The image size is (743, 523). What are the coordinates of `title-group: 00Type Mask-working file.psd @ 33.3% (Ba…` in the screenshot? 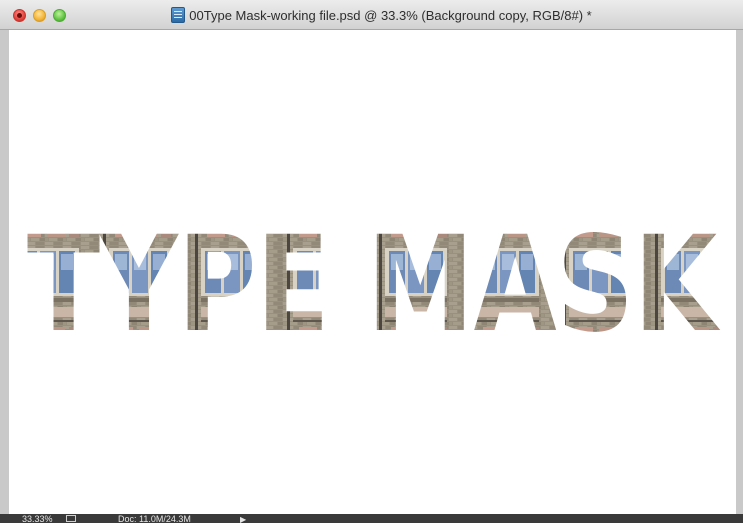 It's located at (371, 15).